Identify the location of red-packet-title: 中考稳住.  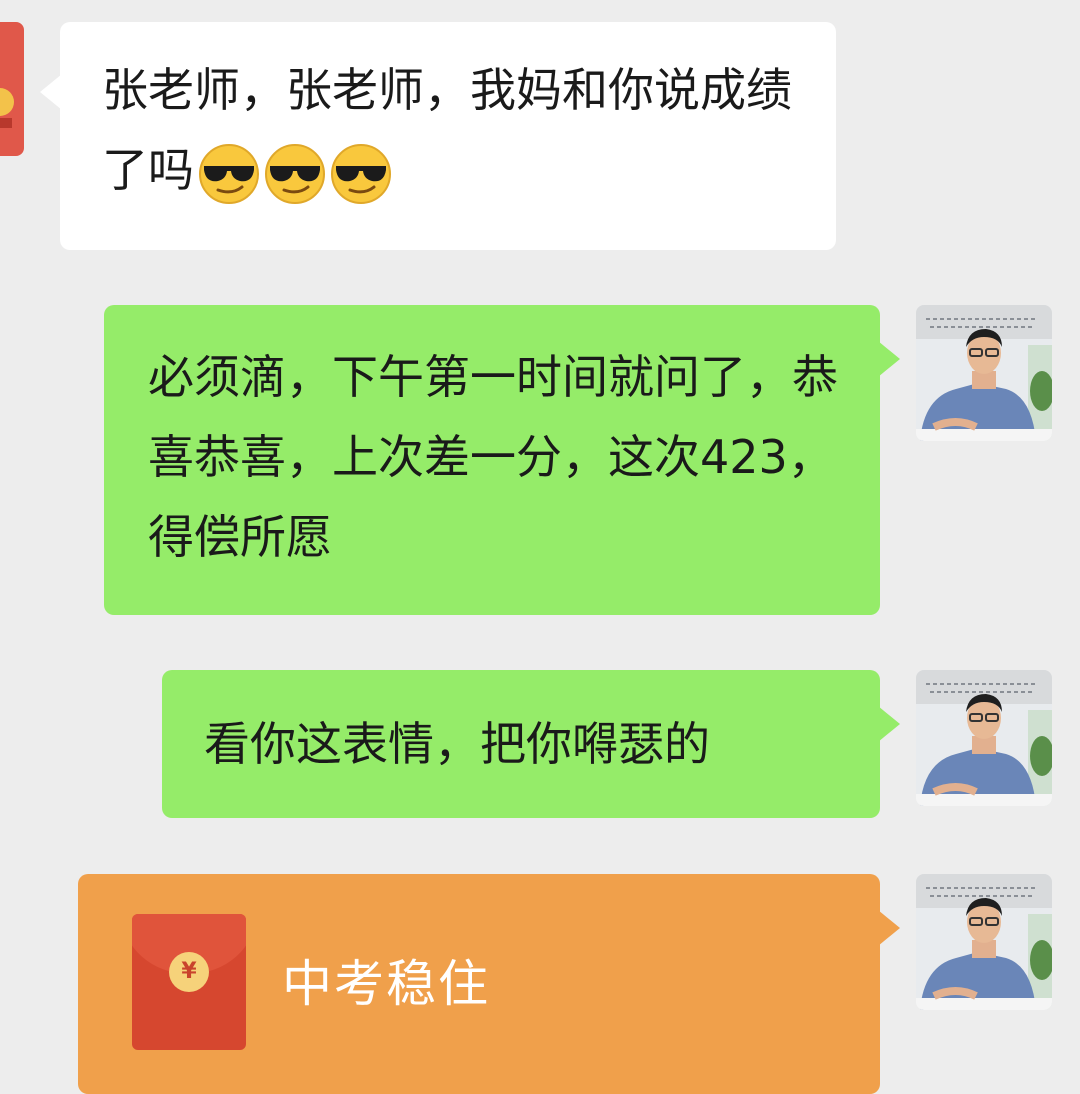
(386, 984).